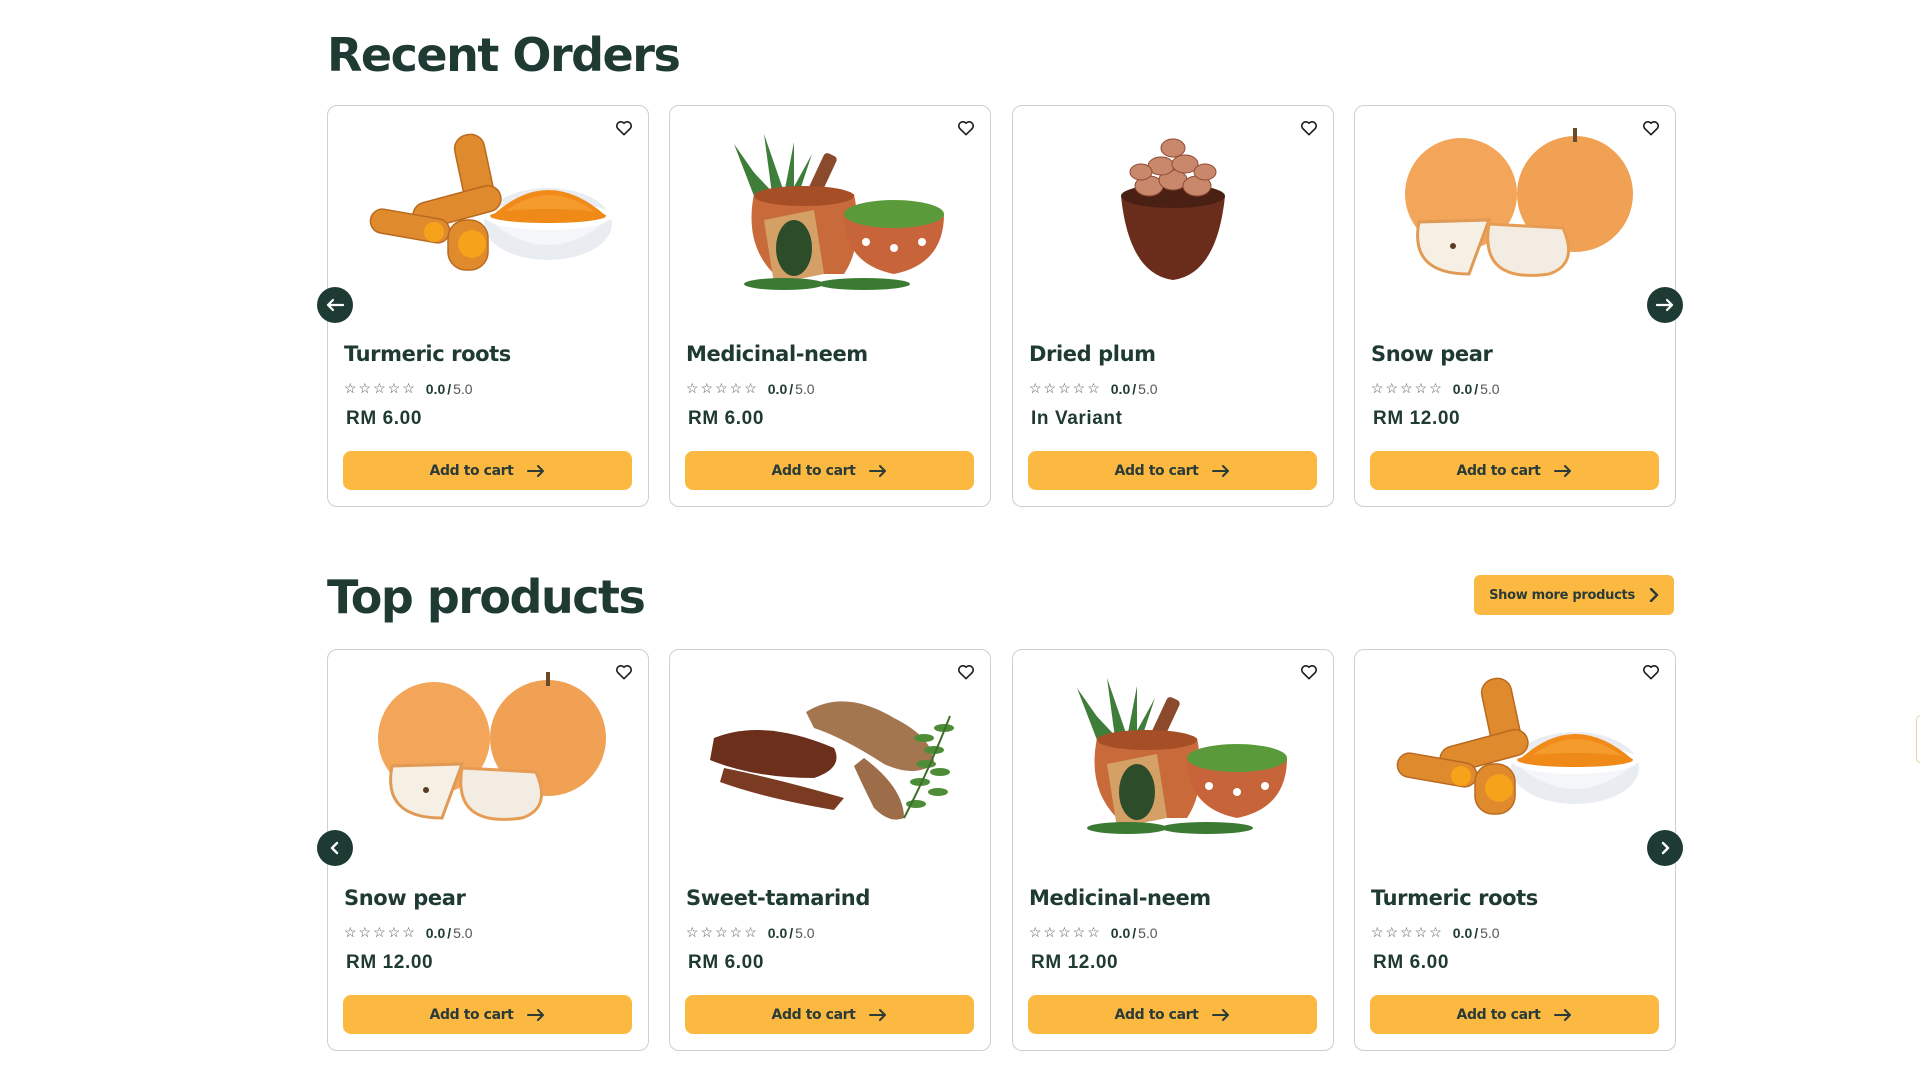 The height and width of the screenshot is (1080, 1920). I want to click on section-title: Recent Orders, so click(504, 55).